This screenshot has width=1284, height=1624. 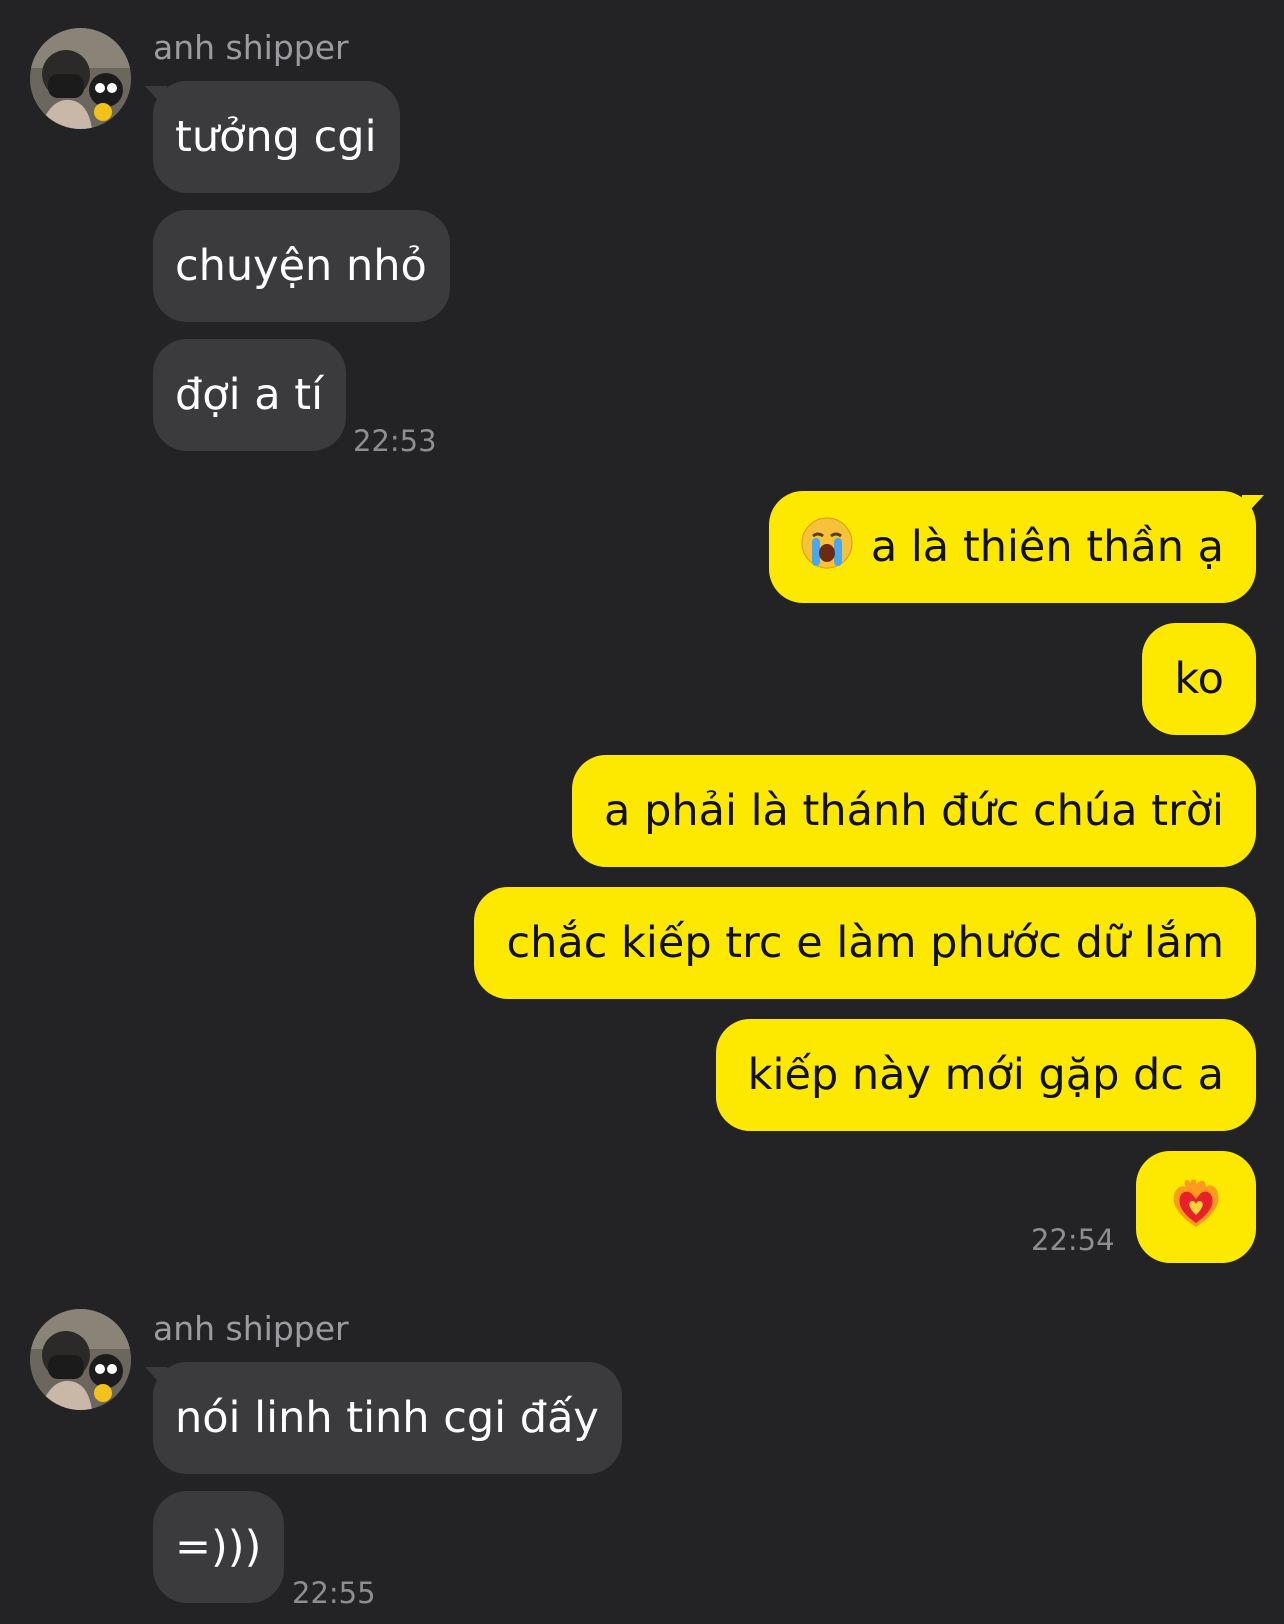 I want to click on incoming-message-bubble: =))), so click(x=219, y=1547).